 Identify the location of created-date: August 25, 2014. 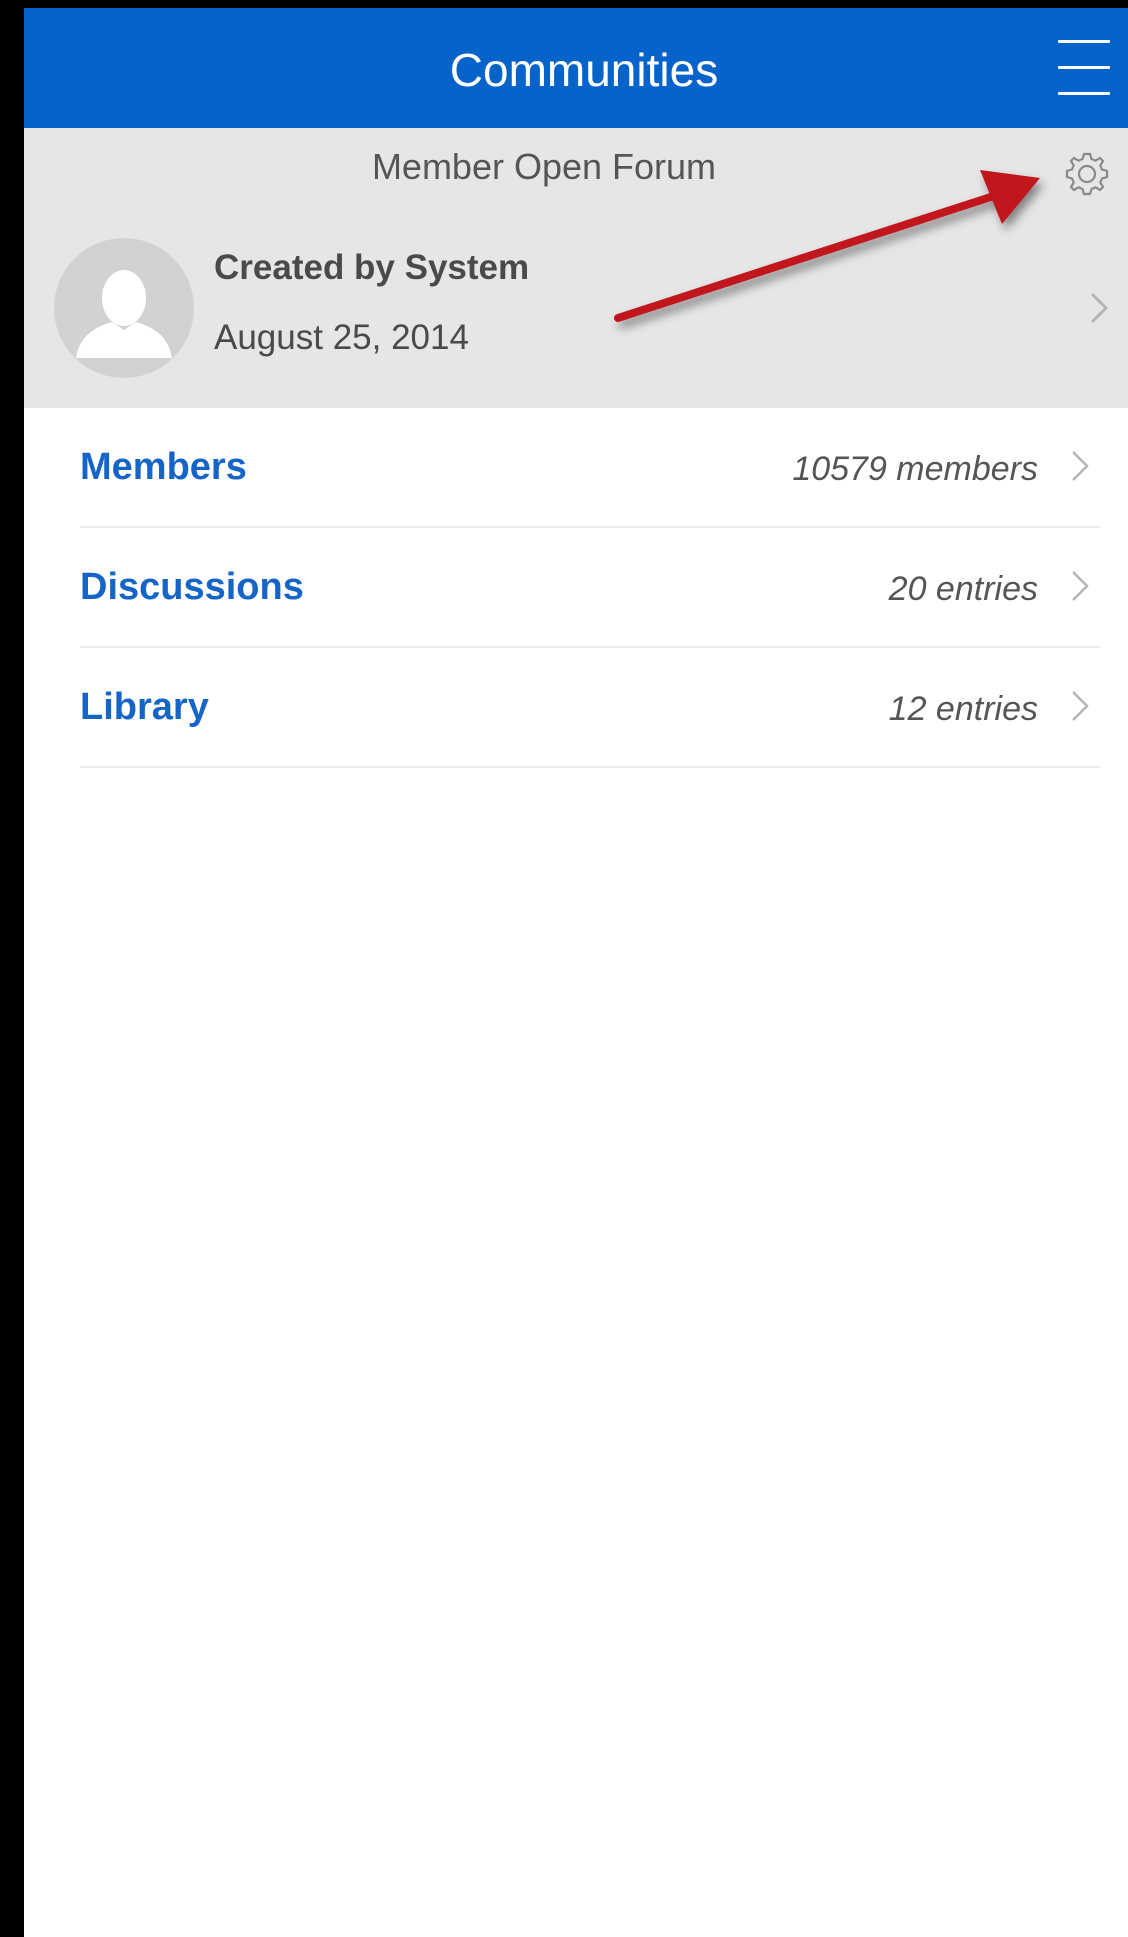
(341, 337).